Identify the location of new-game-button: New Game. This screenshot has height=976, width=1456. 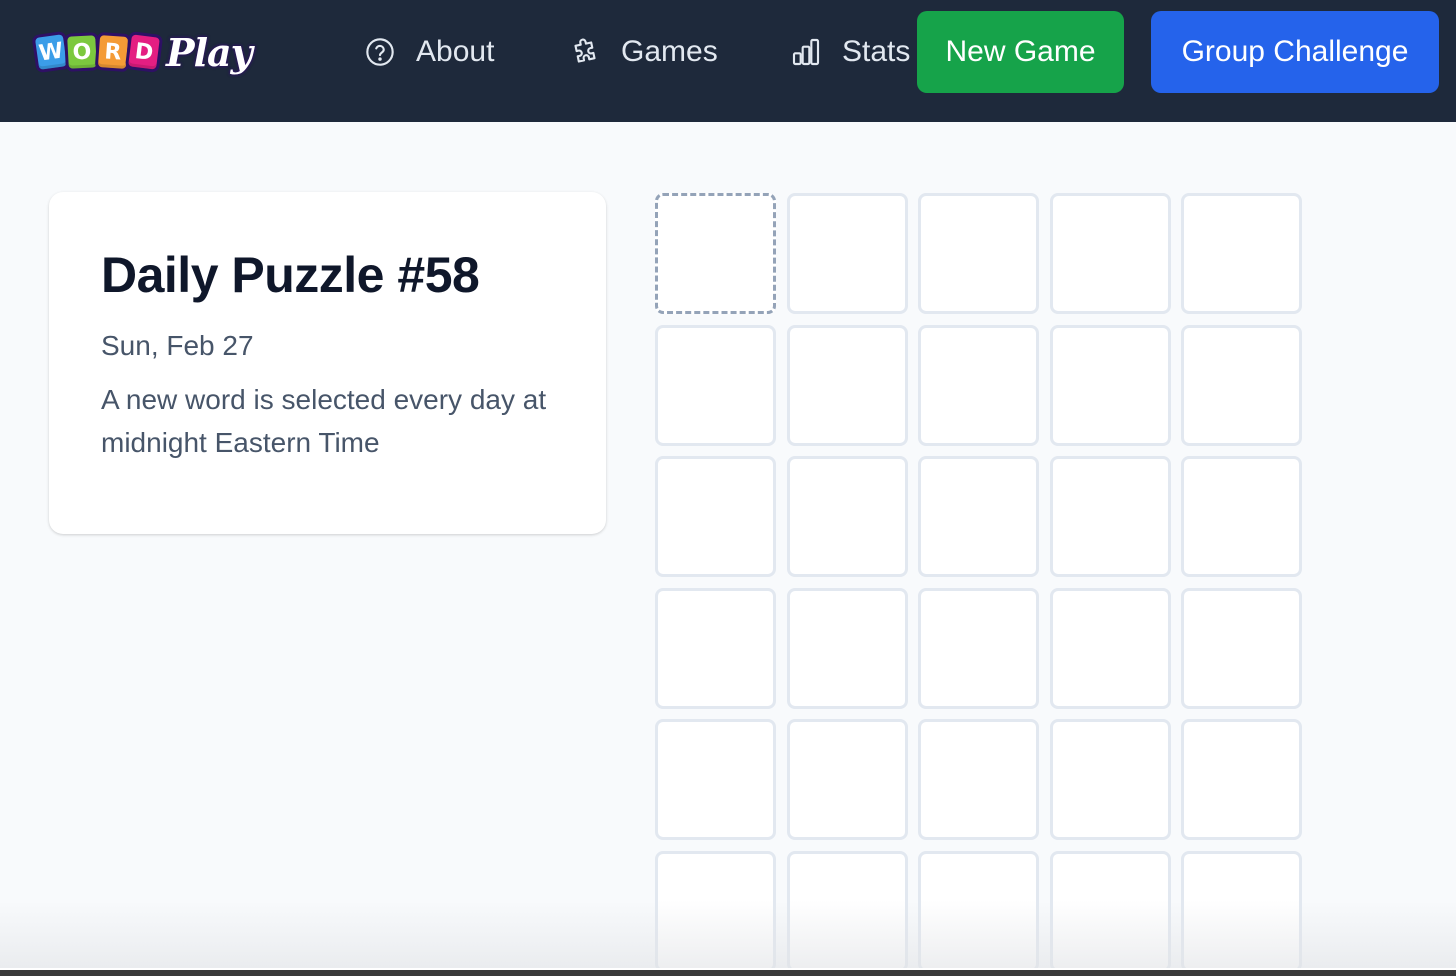
(1020, 52).